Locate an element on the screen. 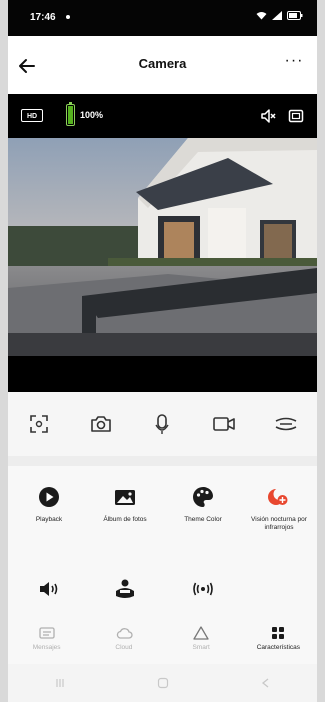 The width and height of the screenshot is (325, 702). quality-toggle-button: HD is located at coordinates (32, 115).